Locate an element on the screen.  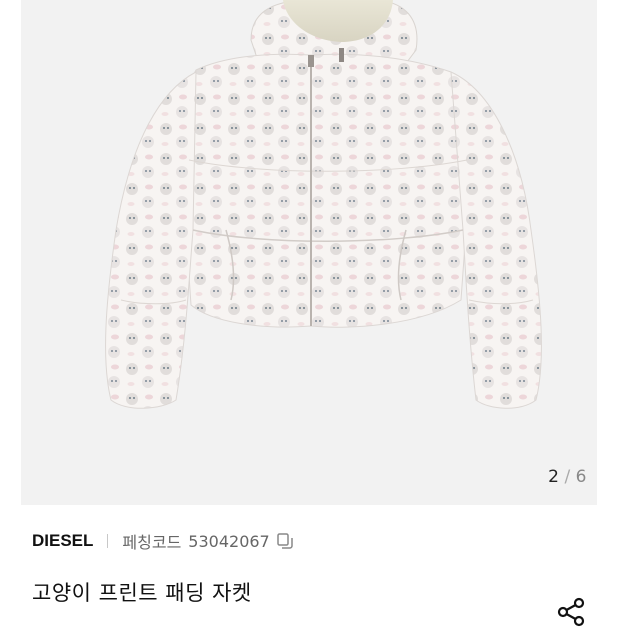
product-title: 고양이 프린트 패딩 자켓 is located at coordinates (142, 593).